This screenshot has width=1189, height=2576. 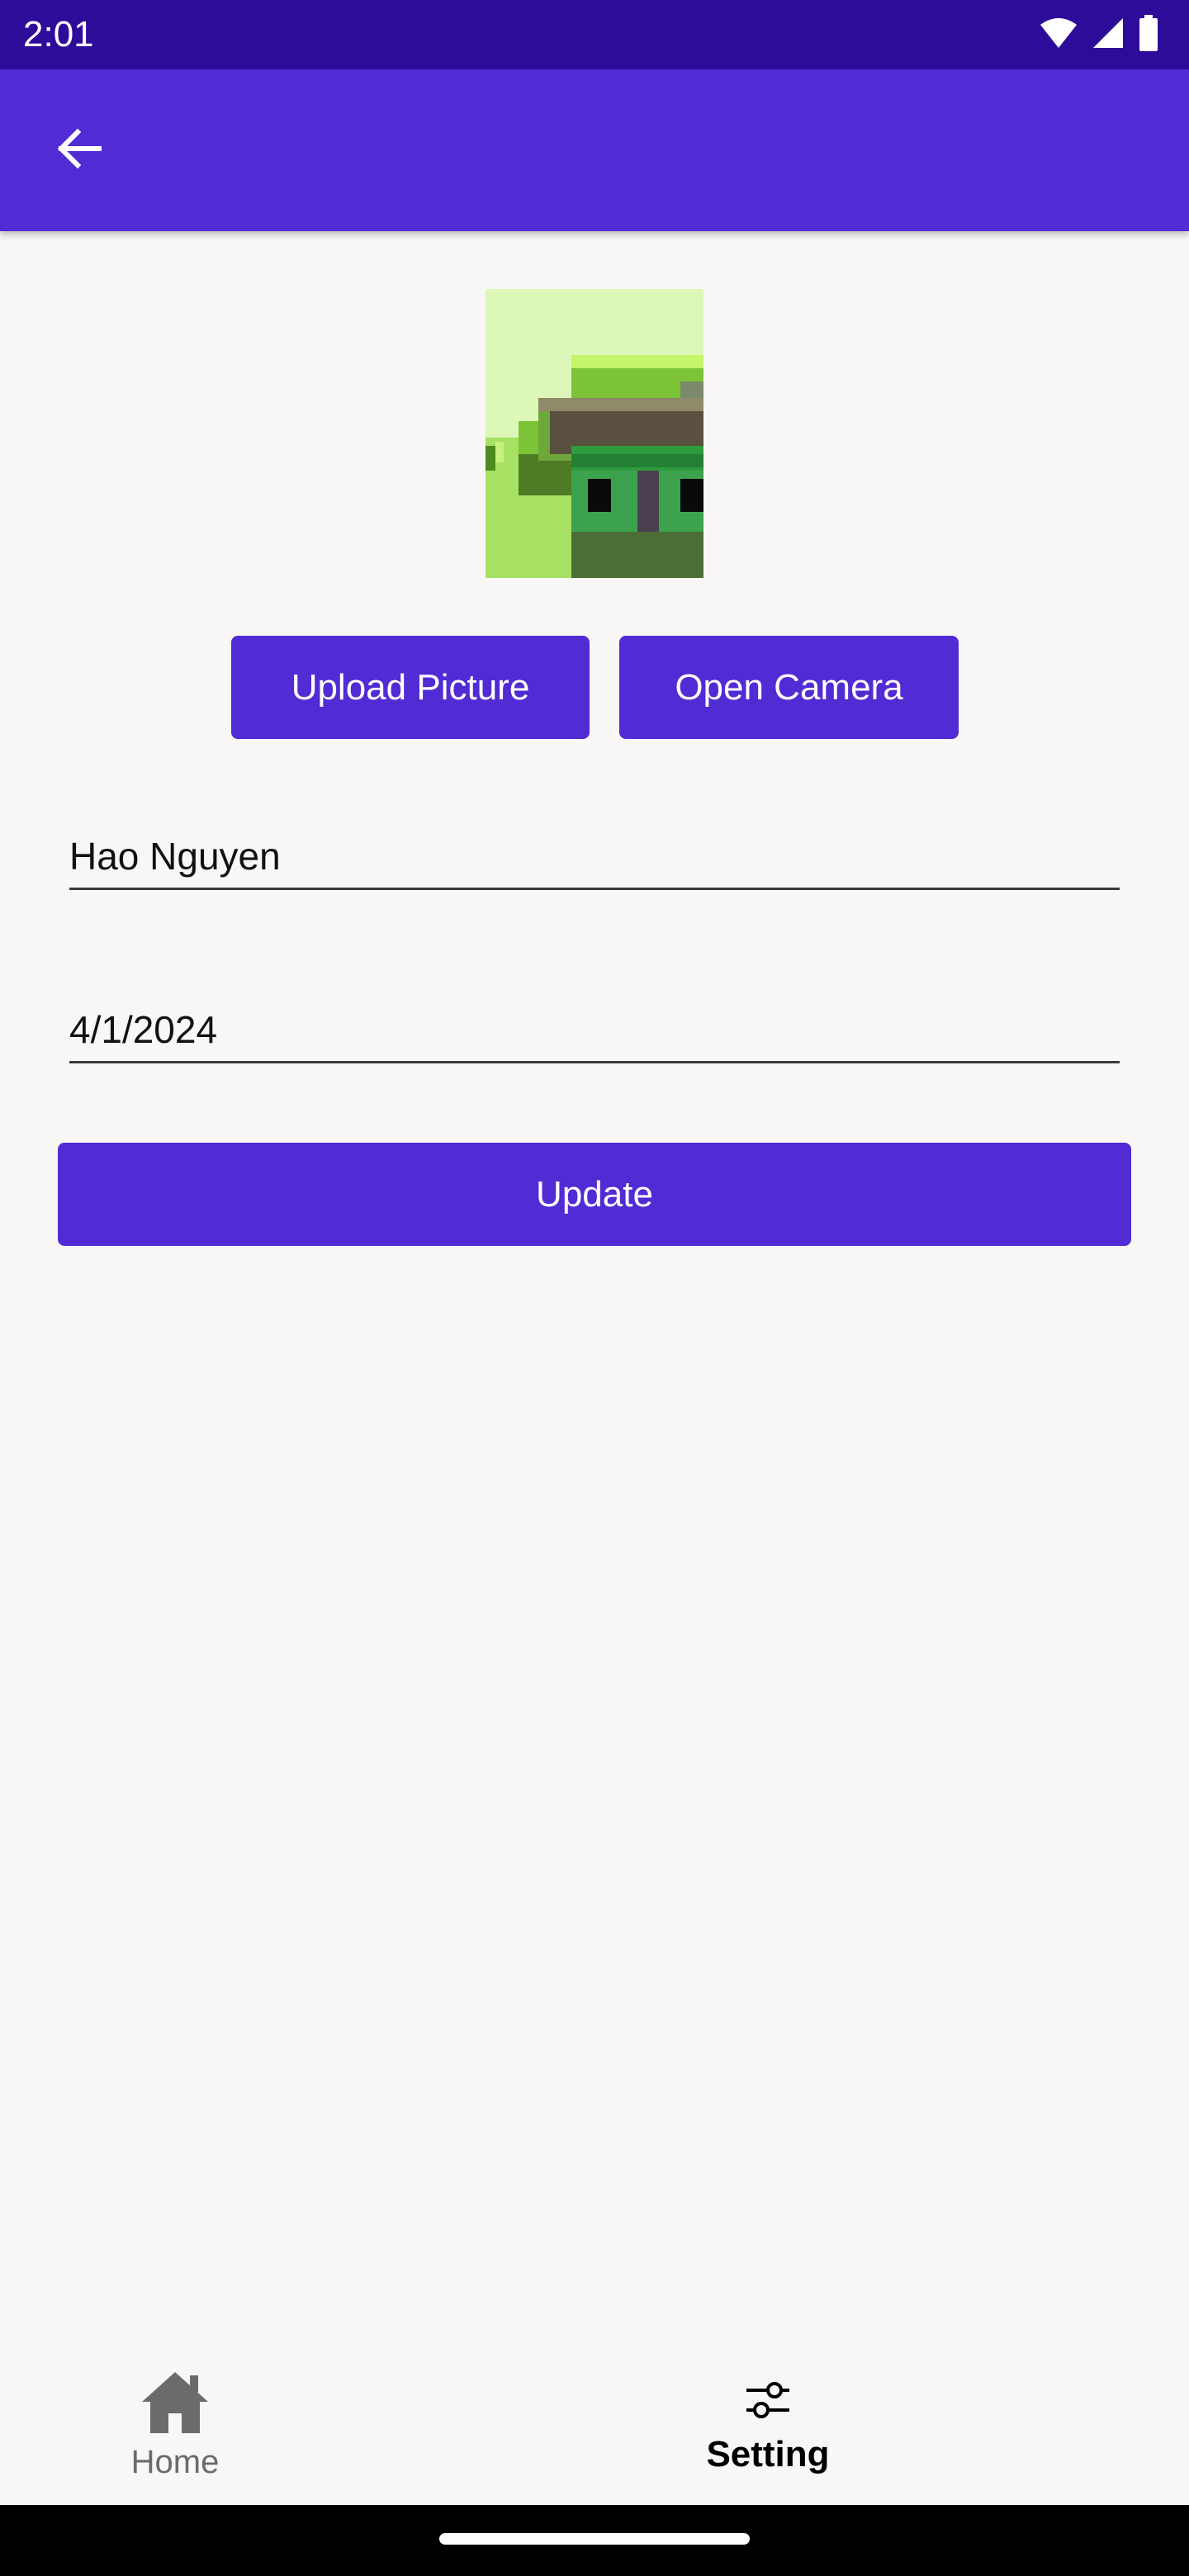 I want to click on date-input, so click(x=594, y=1029).